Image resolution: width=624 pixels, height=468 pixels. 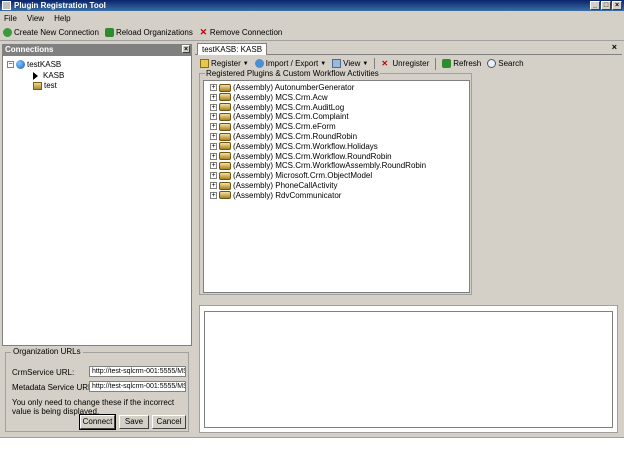 I want to click on close-panel-icon: ×, so click(x=186, y=49).